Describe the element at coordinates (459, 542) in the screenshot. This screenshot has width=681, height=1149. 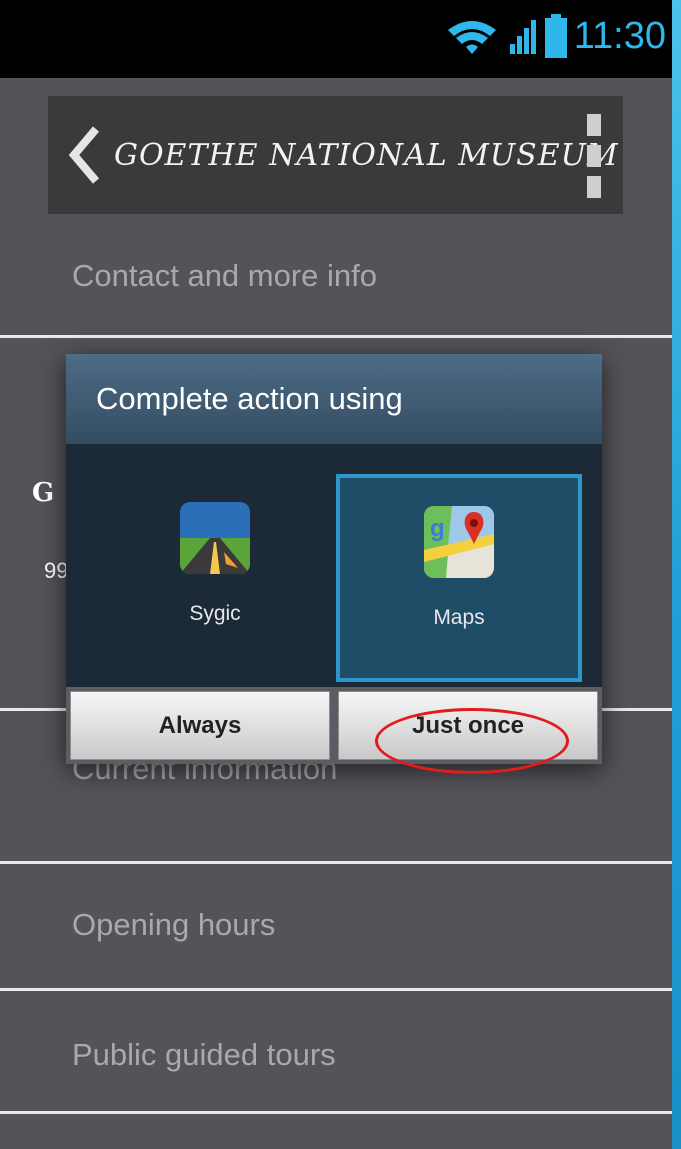
I see `maps-icon: g` at that location.